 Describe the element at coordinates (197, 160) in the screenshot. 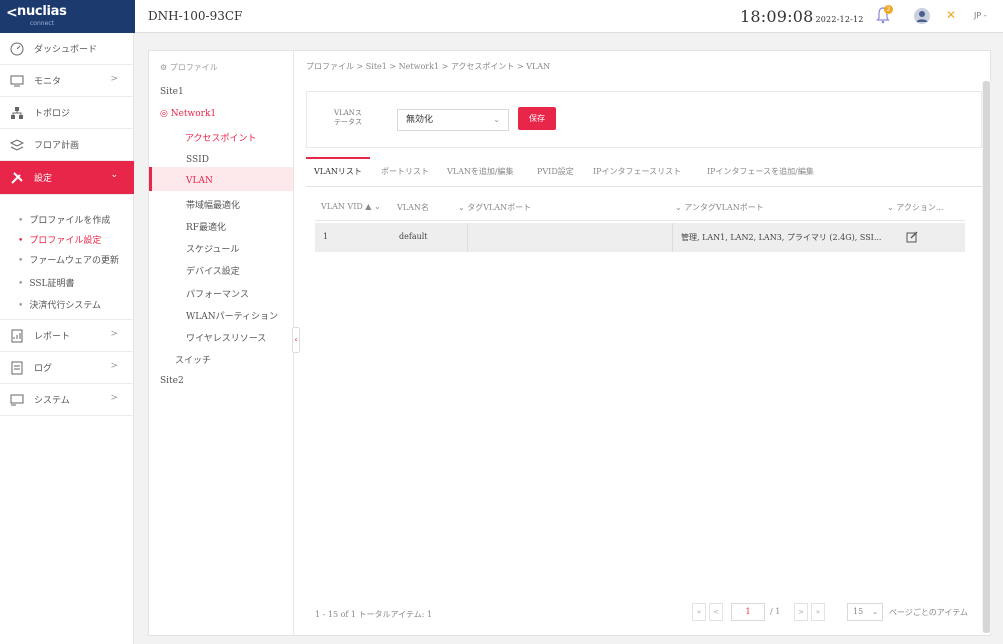

I see `tree-node-ssid: SSID` at that location.